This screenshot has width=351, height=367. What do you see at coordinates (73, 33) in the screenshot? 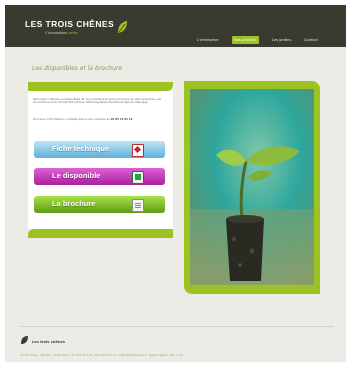
I see `brand-subtitle-accent: verte` at bounding box center [73, 33].